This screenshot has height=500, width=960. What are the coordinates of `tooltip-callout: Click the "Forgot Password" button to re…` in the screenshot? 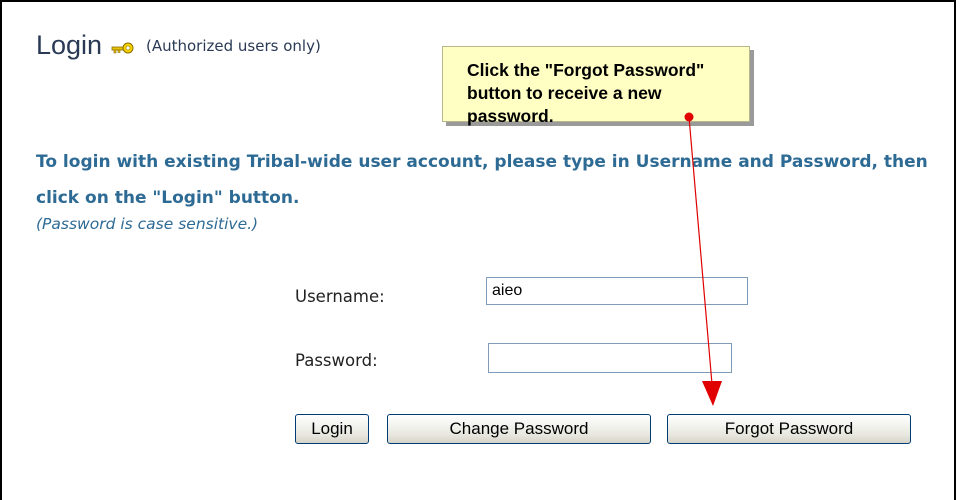 It's located at (596, 86).